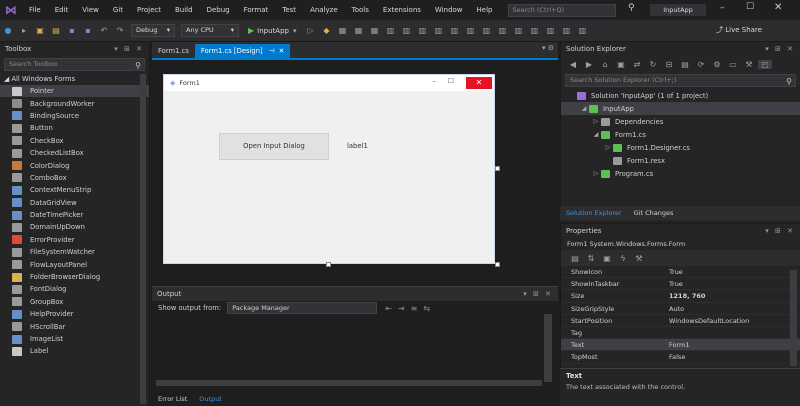 This screenshot has height=406, width=800. What do you see at coordinates (74, 302) in the screenshot?
I see `toolbox-item: GroupBox` at bounding box center [74, 302].